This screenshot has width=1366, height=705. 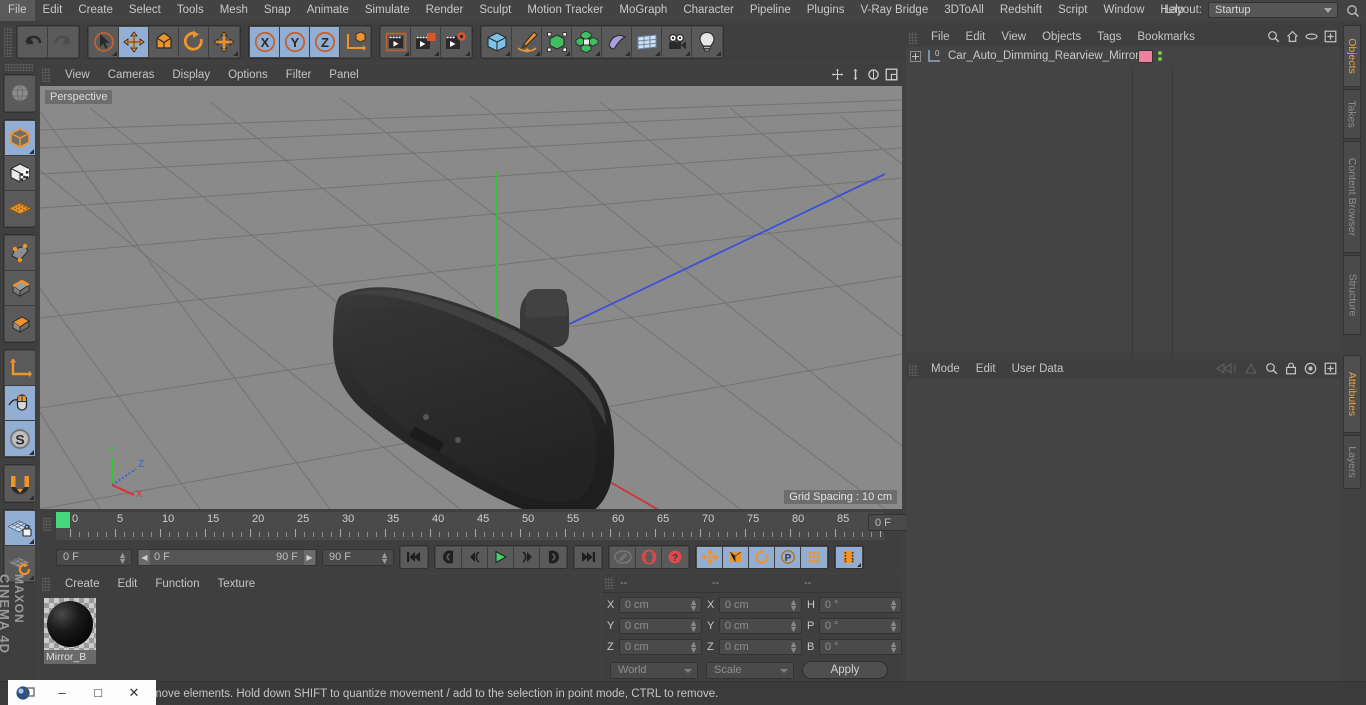 I want to click on vertical-tab-objects: Objects, so click(x=1352, y=56).